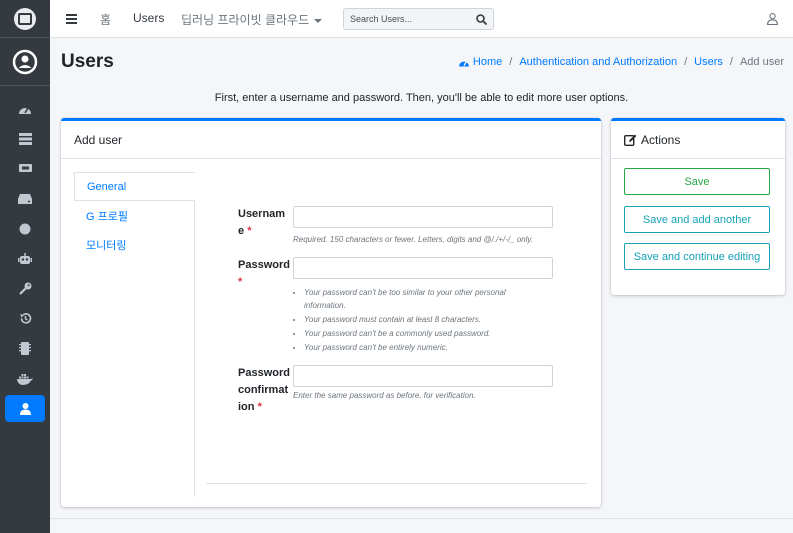 The width and height of the screenshot is (793, 533). I want to click on username-label-text: Username, so click(262, 222).